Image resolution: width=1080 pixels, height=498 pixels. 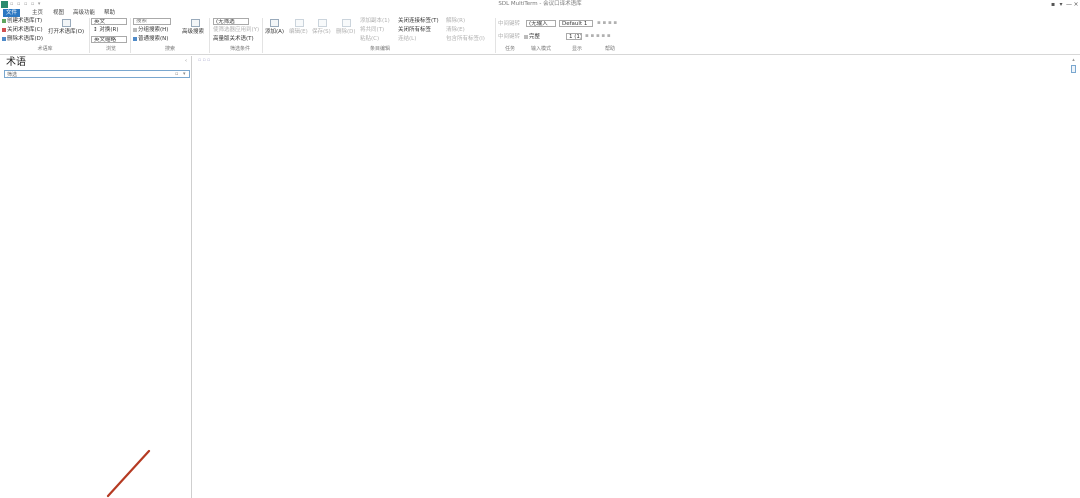 I want to click on term-search-input, so click(x=97, y=74).